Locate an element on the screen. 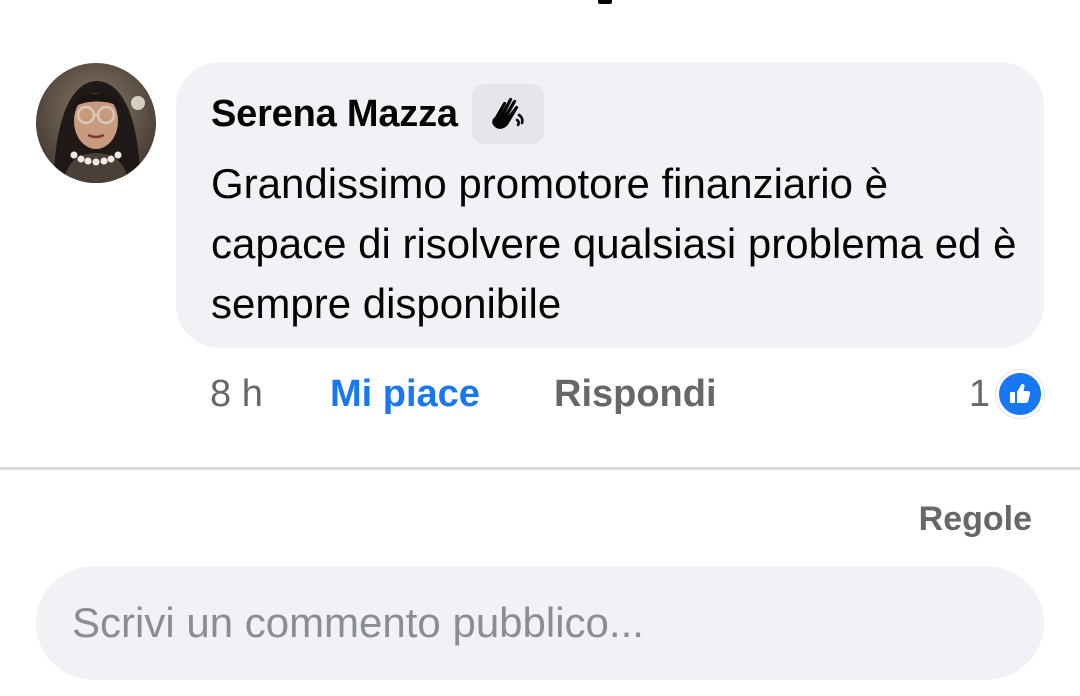 The height and width of the screenshot is (696, 1080). like-thumb-icon is located at coordinates (1020, 394).